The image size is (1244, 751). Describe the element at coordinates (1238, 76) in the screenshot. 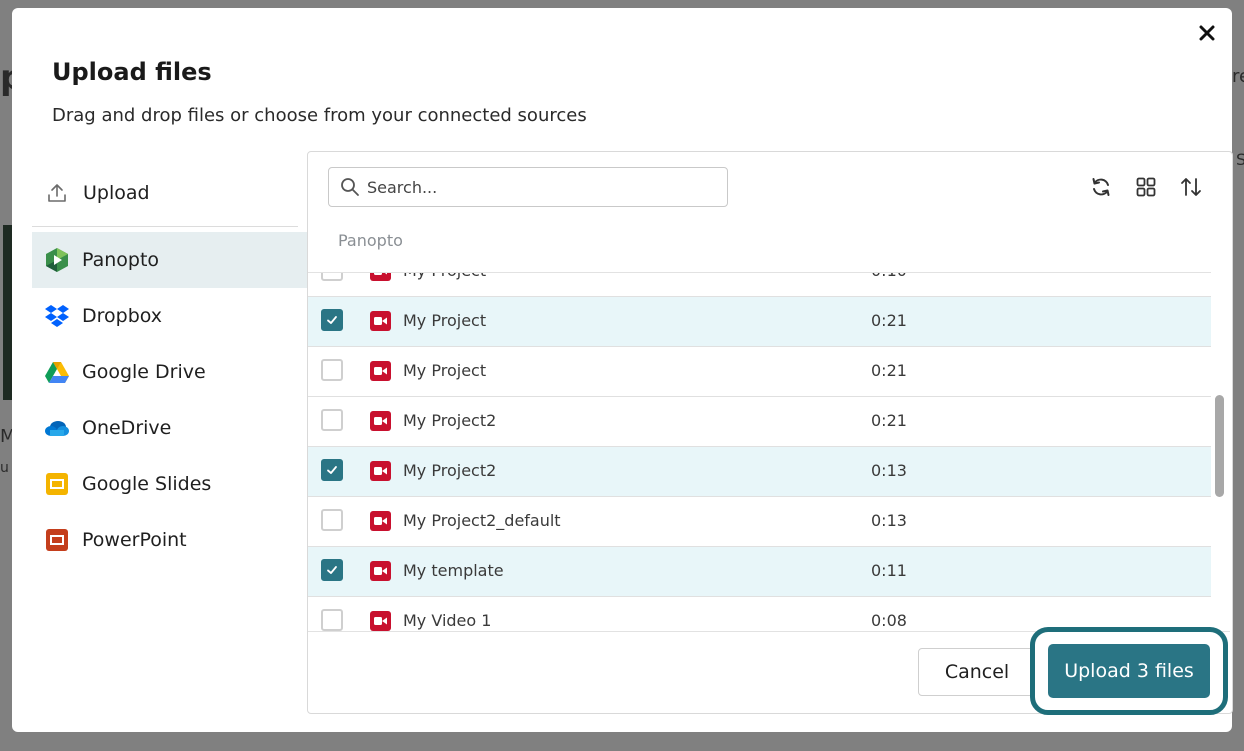

I see `background-page-fragment: re` at that location.